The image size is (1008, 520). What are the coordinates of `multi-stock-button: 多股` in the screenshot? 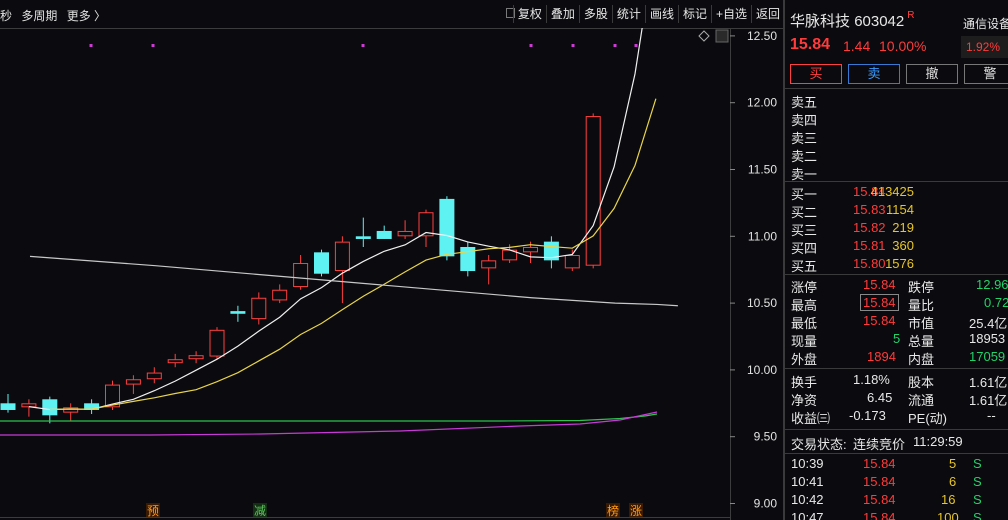 It's located at (595, 14).